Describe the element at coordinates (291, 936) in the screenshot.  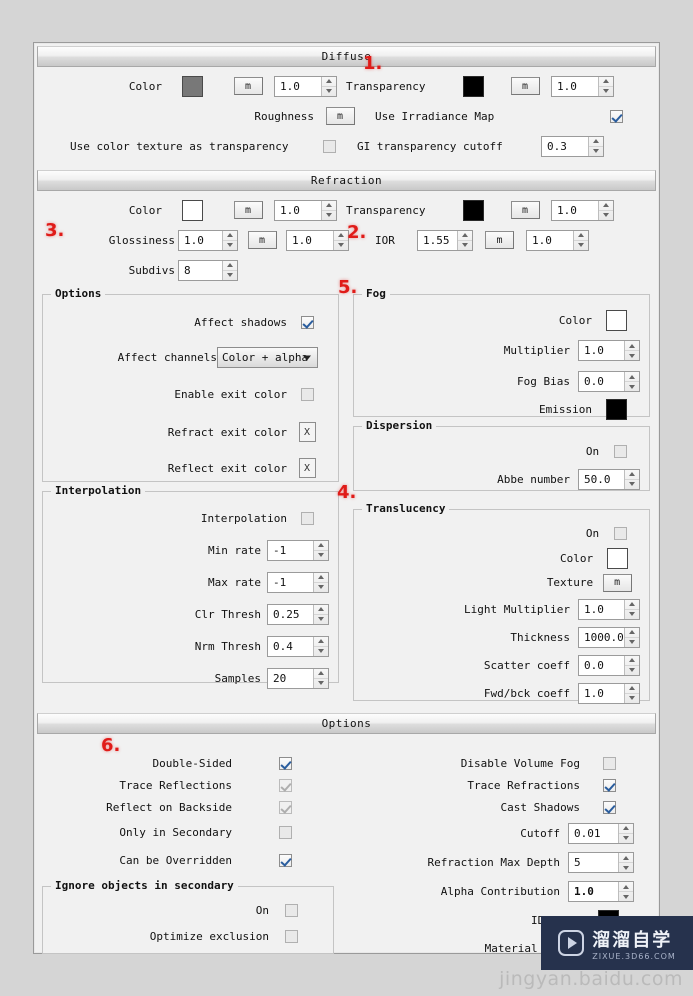
I see `optimize-exclusion-checkbox` at that location.